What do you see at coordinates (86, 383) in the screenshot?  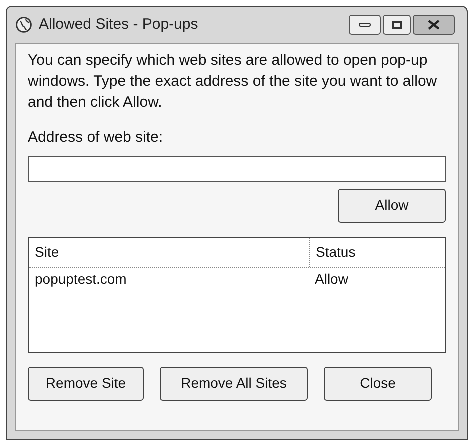 I see `dialog-button: Remove Site` at bounding box center [86, 383].